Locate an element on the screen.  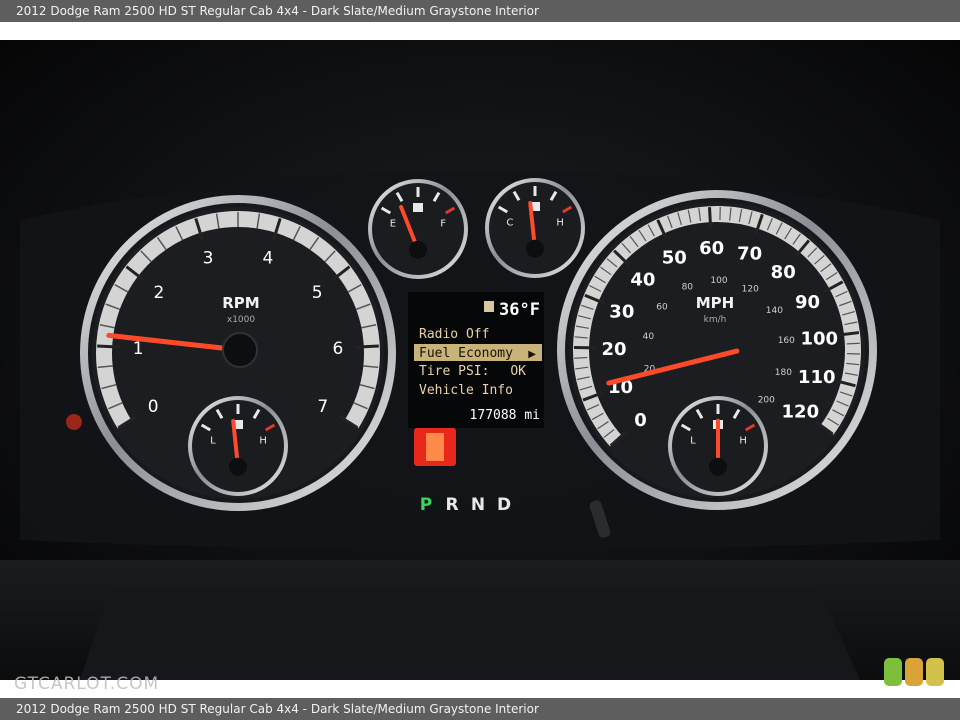
tire-status: OK is located at coordinates (518, 371).